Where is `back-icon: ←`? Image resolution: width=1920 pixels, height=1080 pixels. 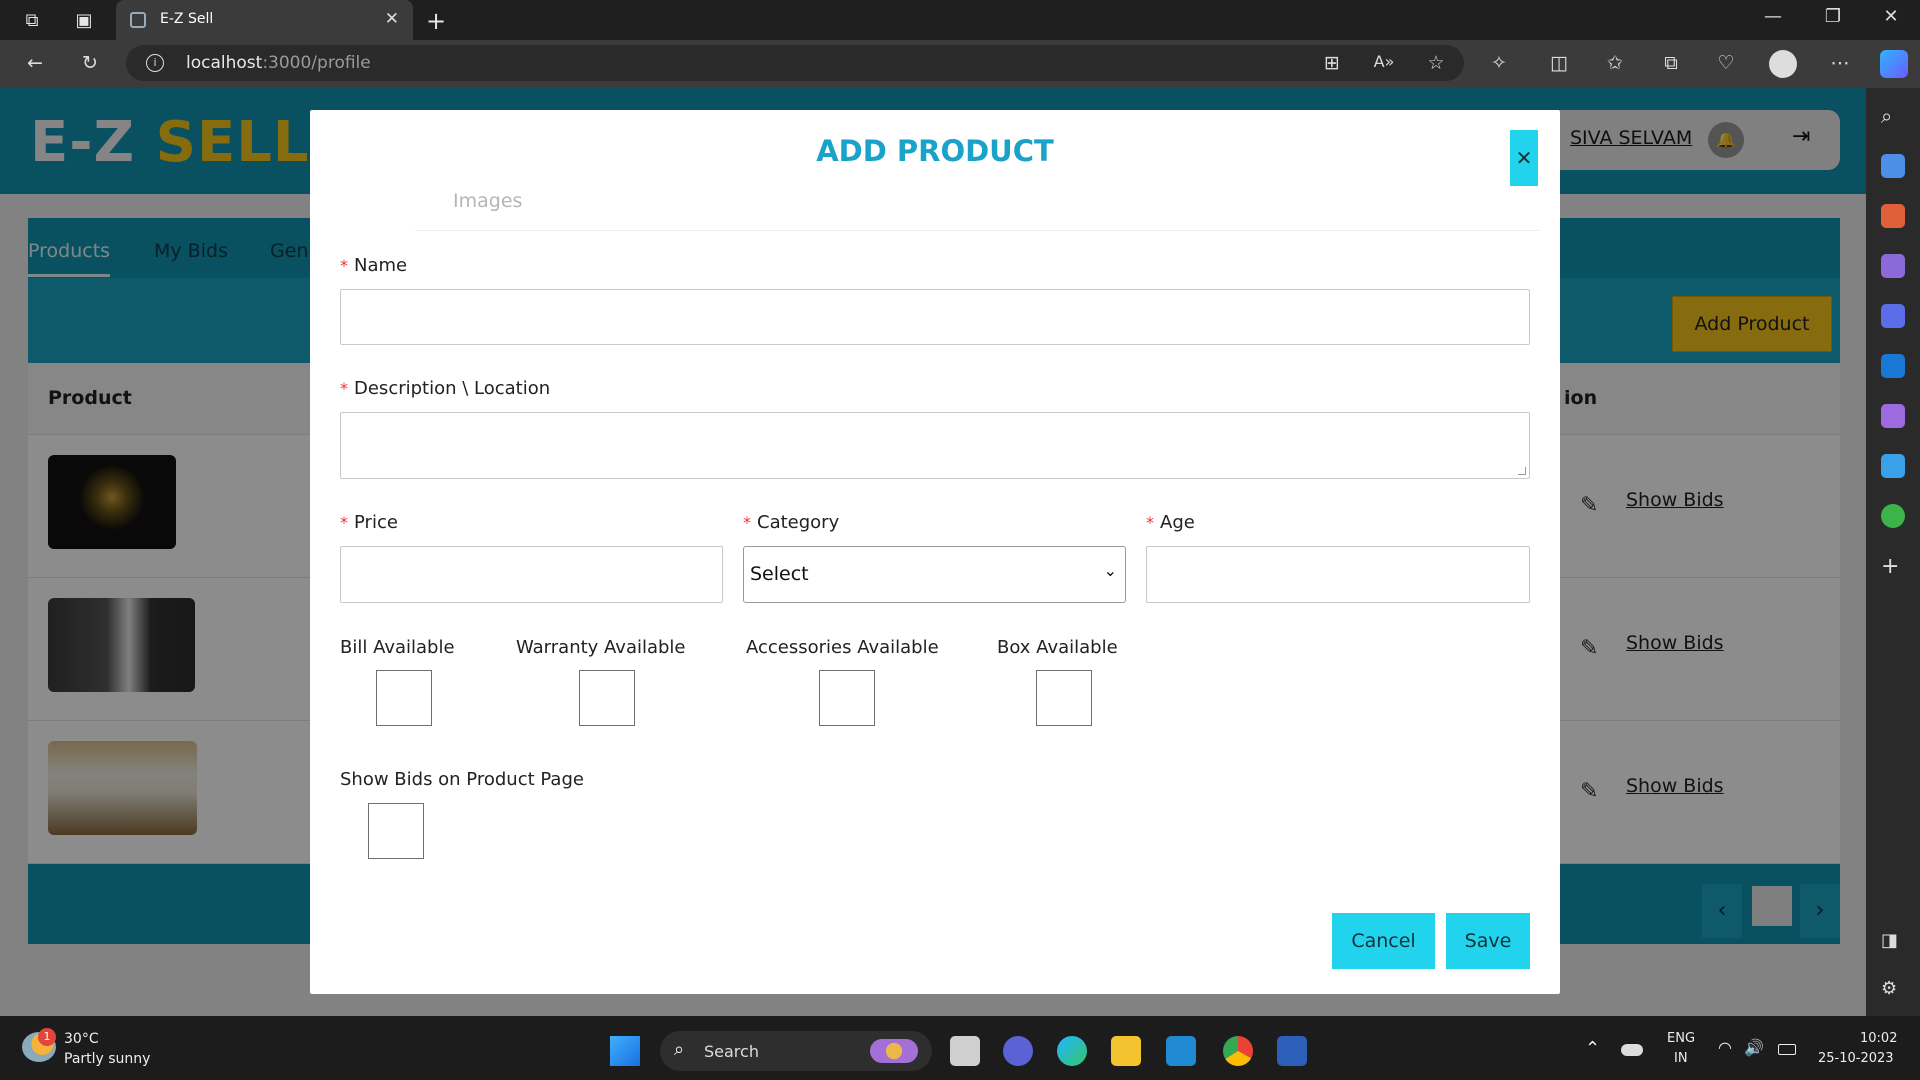 back-icon: ← is located at coordinates (35, 63).